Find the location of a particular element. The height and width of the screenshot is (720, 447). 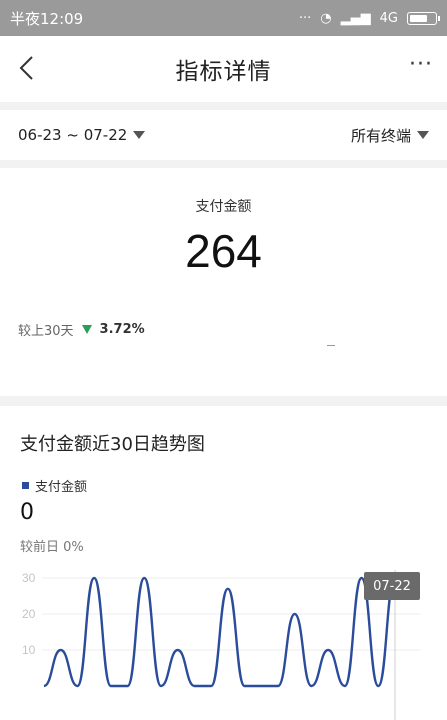

chart-legend: 支付金额 is located at coordinates (54, 485).